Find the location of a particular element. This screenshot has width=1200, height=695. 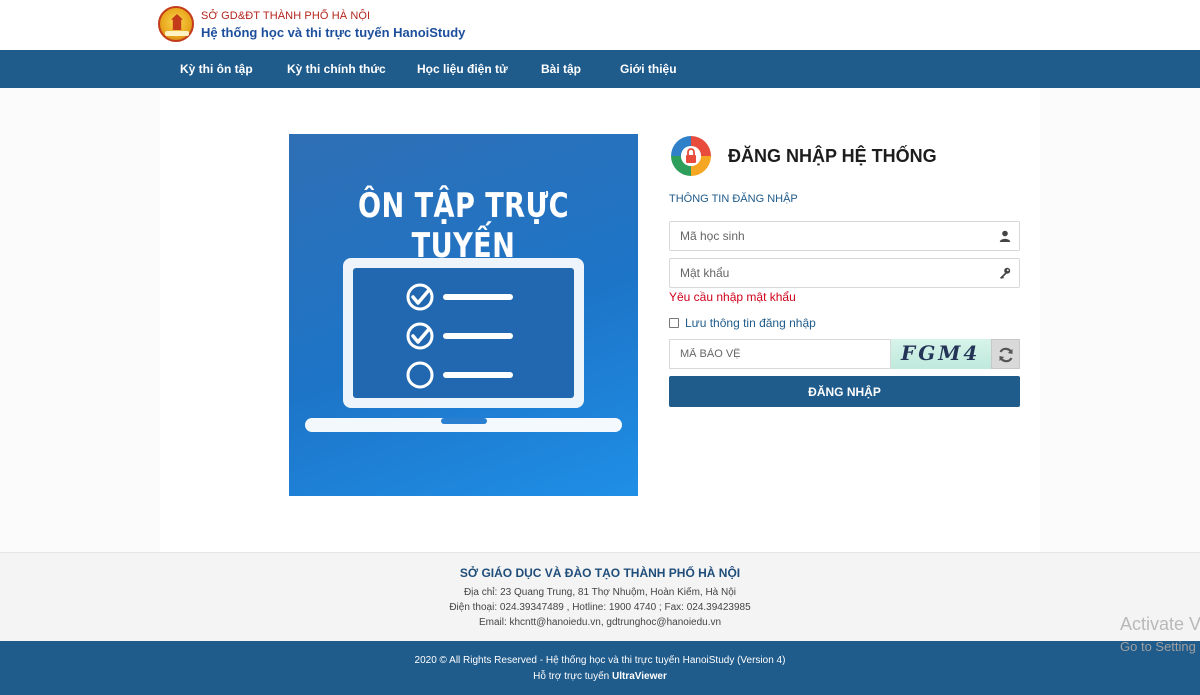

nav-item-review-exams: Kỳ thi ôn tập is located at coordinates (216, 69).